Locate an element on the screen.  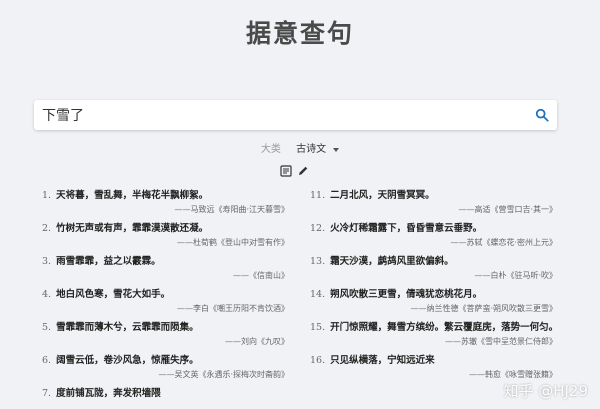
result-item: 4. 地白风色寒，雪花大如手。 ——李白《嘲王历阳不肯饮酒》 is located at coordinates (169, 301).